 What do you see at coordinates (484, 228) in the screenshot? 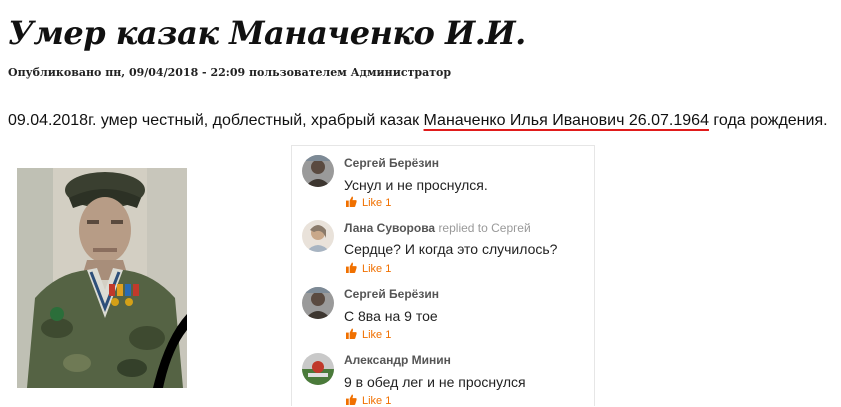
I see `reply-to-label: replied to Сергей` at bounding box center [484, 228].